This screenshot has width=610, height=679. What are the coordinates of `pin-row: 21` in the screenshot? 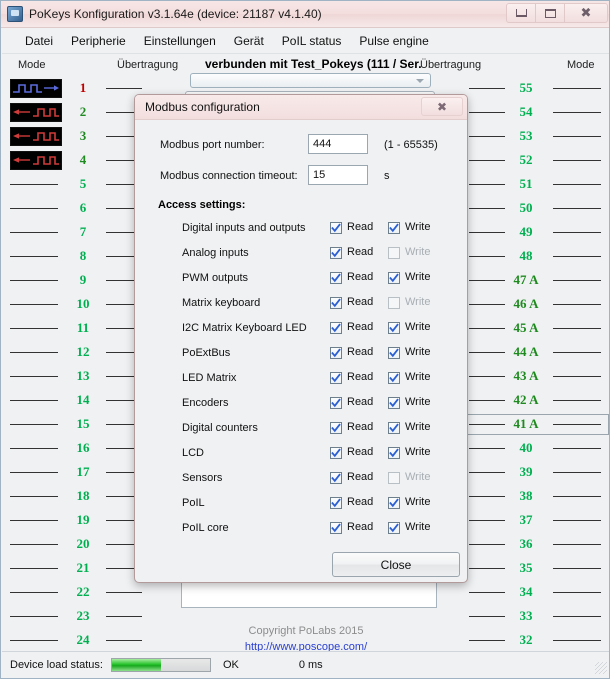 It's located at (74, 569).